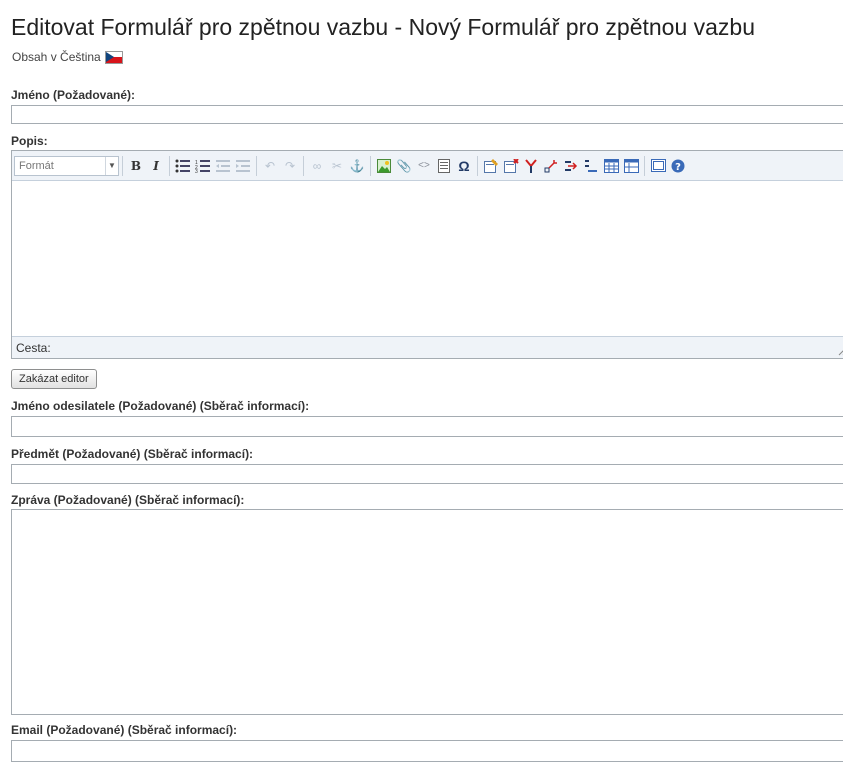 This screenshot has height=764, width=843. I want to click on attachment-icon: 📎, so click(404, 166).